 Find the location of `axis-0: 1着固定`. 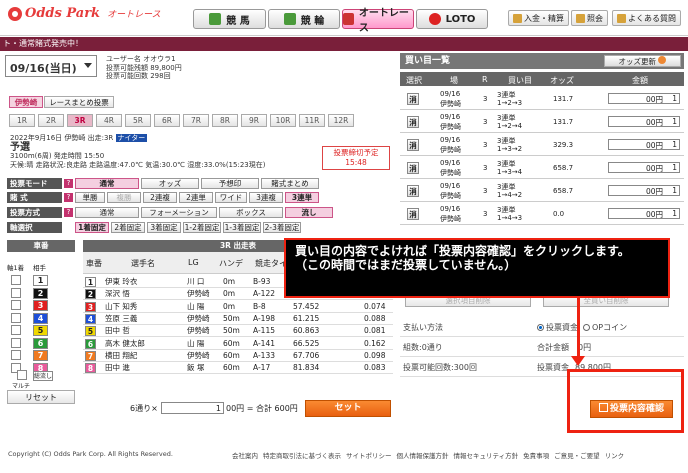

axis-0: 1着固定 is located at coordinates (92, 227).